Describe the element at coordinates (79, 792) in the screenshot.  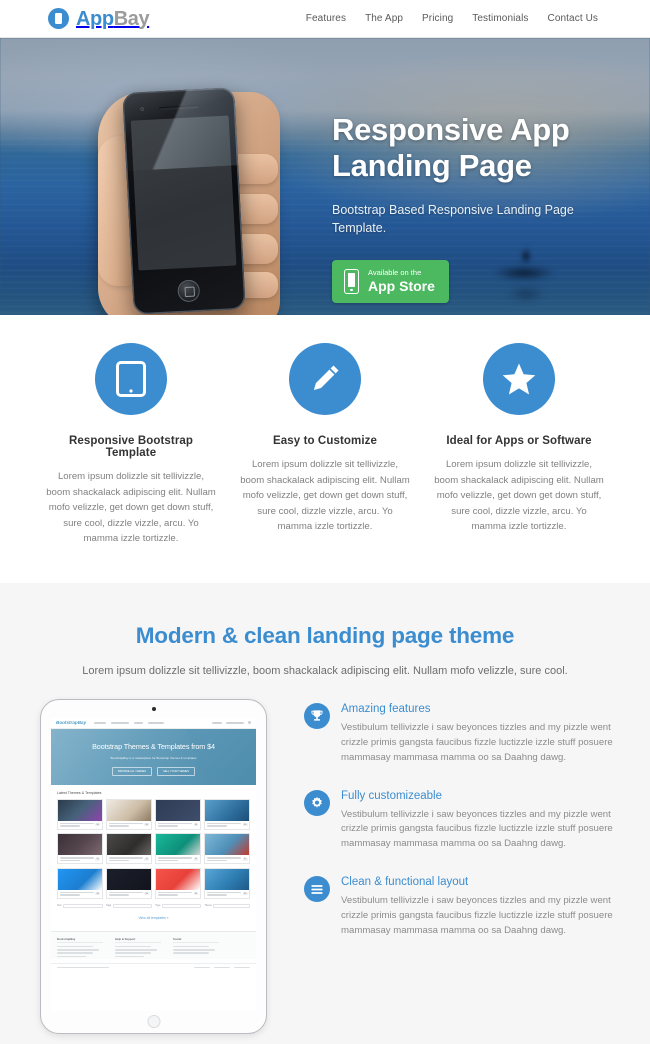
I see `screen-section-title: Latest Themes & Templates` at that location.